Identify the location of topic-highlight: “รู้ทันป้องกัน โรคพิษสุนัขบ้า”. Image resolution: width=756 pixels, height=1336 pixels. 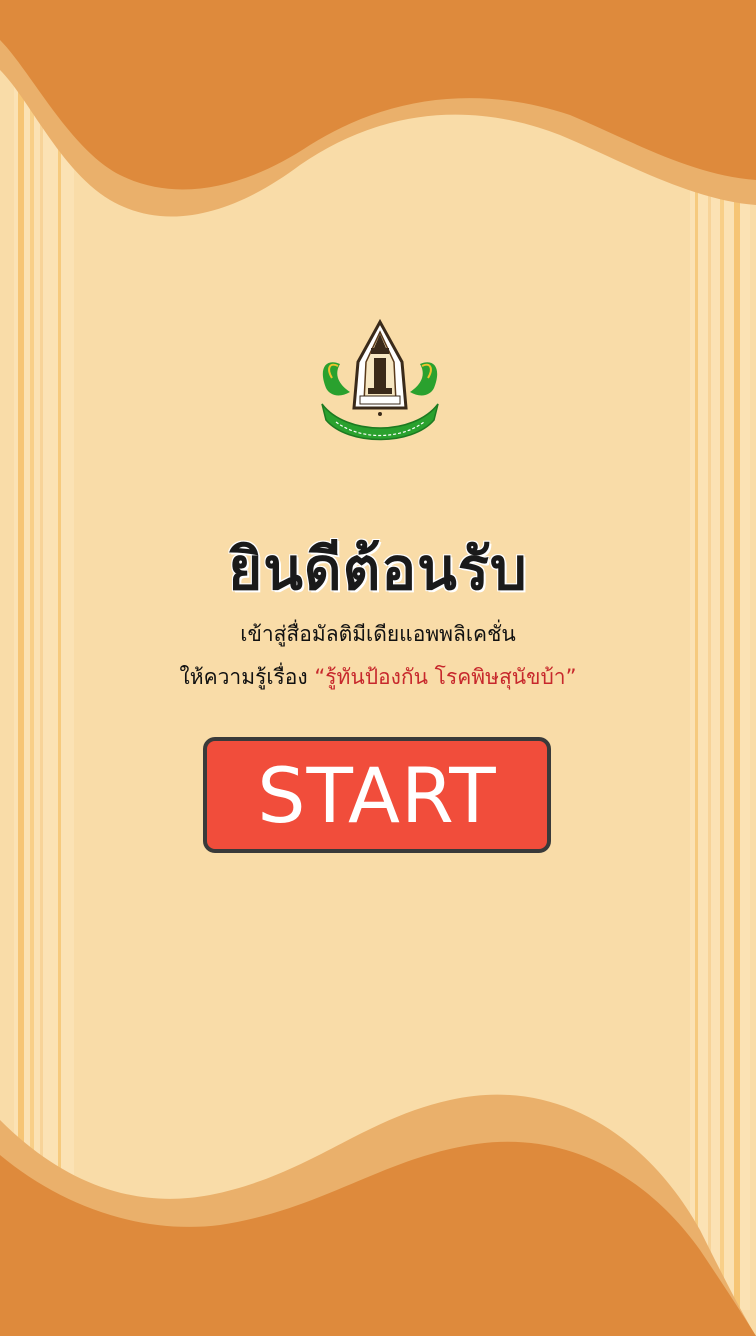
(445, 677).